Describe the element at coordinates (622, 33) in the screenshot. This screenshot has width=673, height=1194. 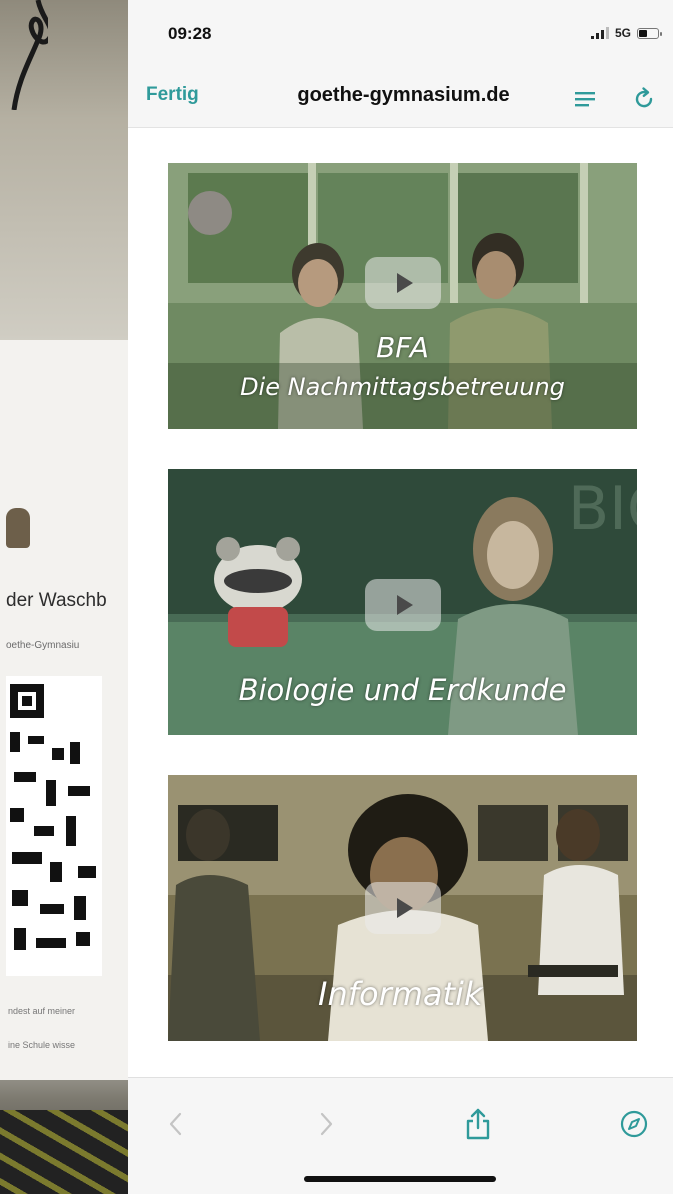
I see `network-label: 5G` at that location.